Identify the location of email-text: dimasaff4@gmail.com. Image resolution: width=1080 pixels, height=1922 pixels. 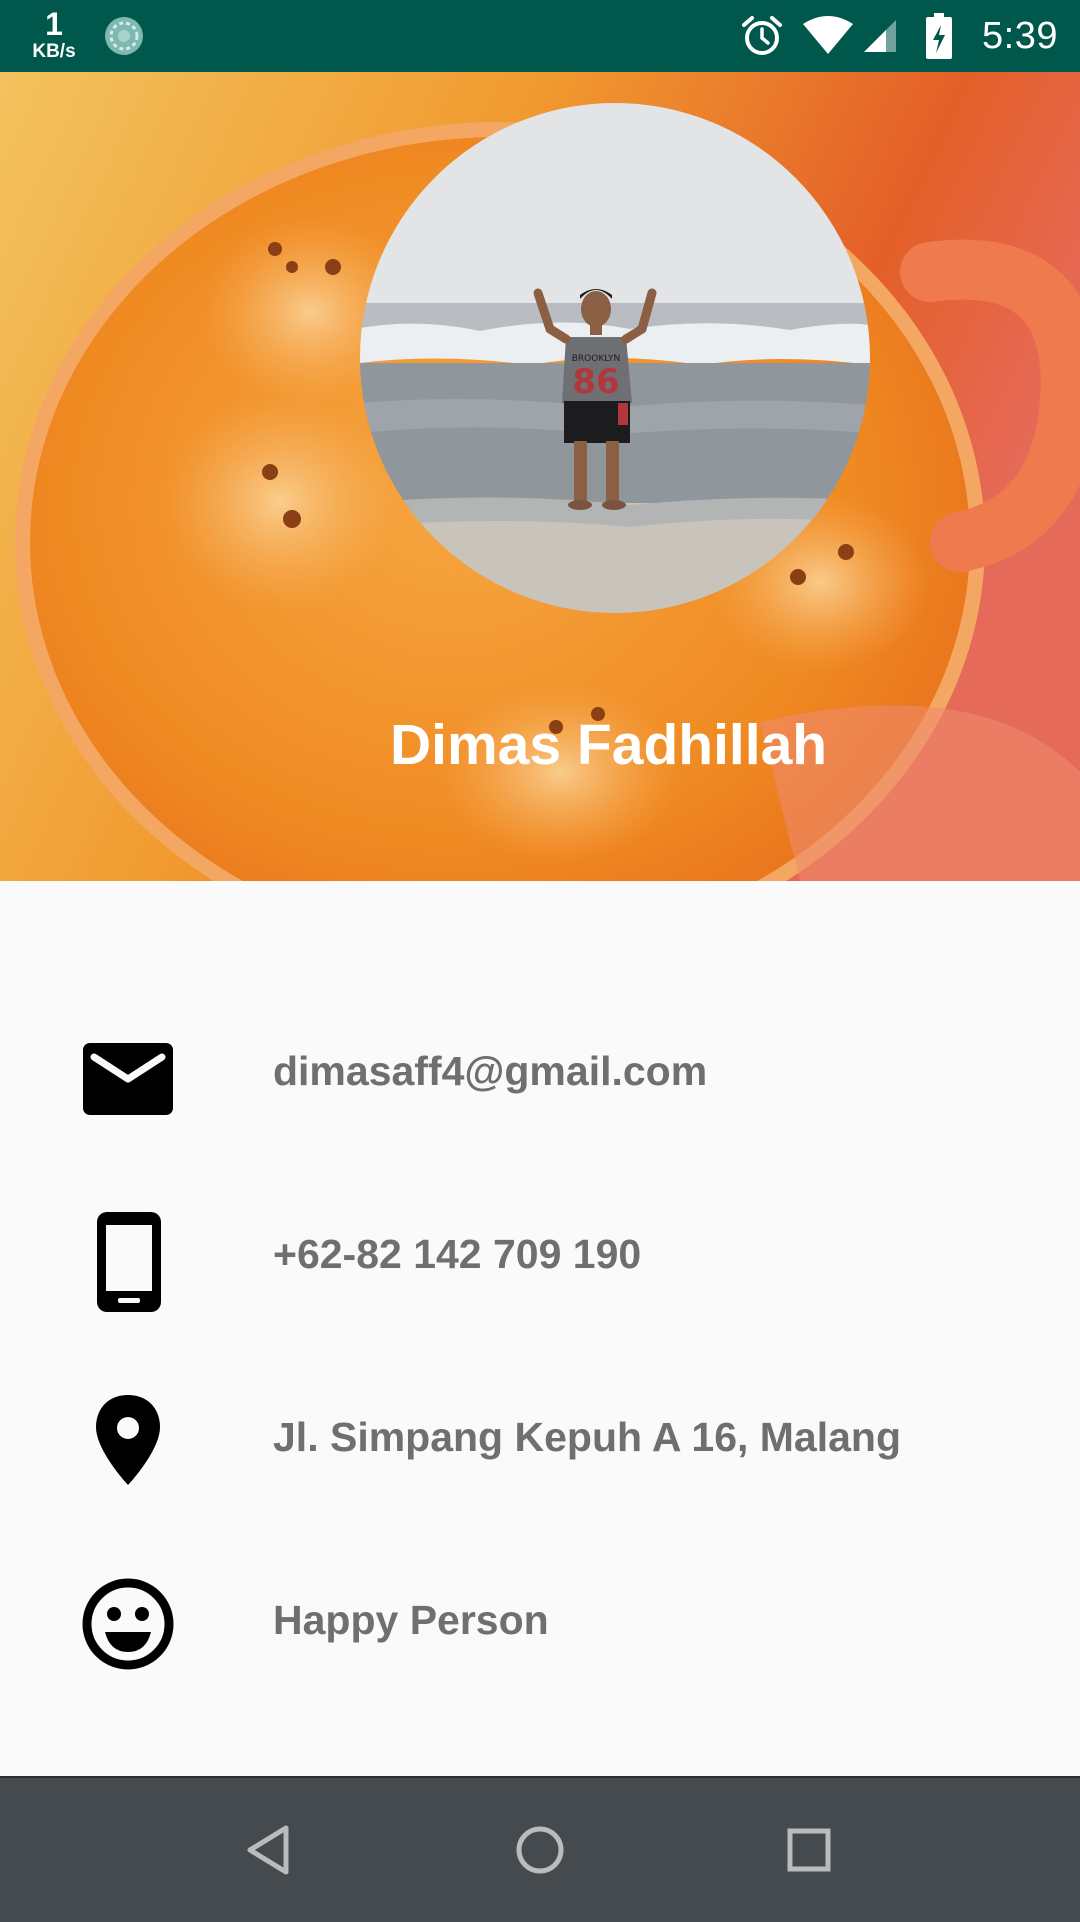
(490, 1071).